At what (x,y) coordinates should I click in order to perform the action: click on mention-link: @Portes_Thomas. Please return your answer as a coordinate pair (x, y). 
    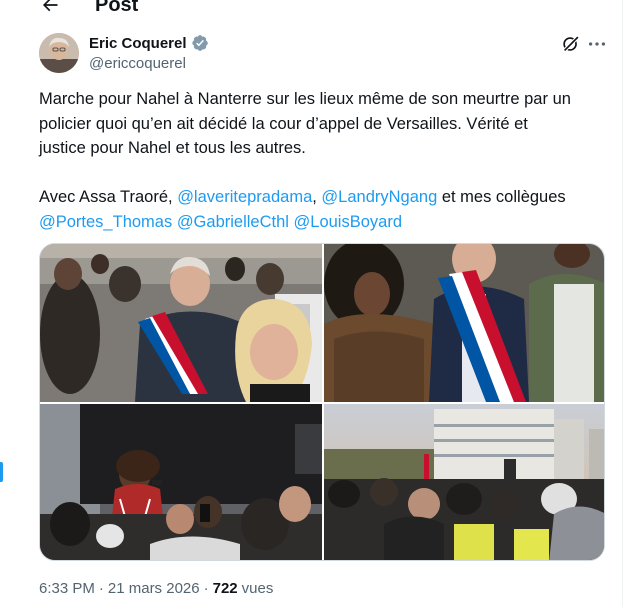
    Looking at the image, I should click on (105, 222).